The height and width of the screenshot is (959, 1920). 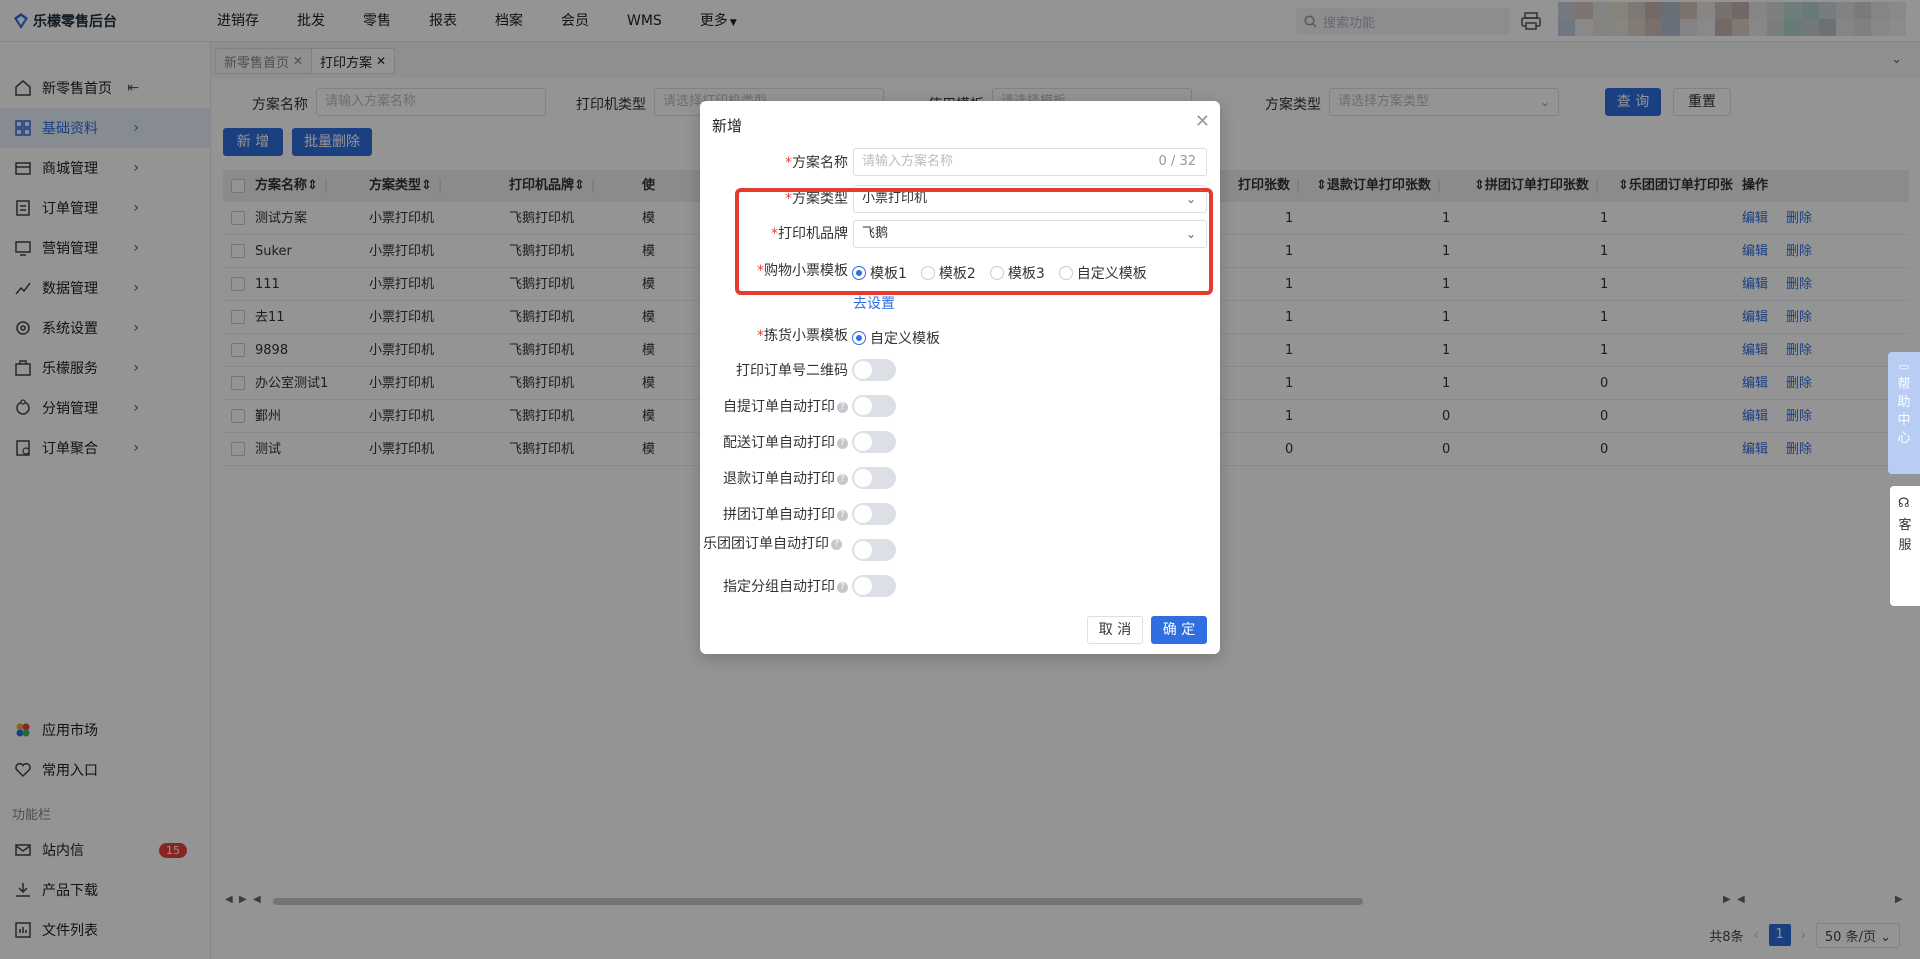 I want to click on toggle-label: 拼团订单自动打印?, so click(x=774, y=515).